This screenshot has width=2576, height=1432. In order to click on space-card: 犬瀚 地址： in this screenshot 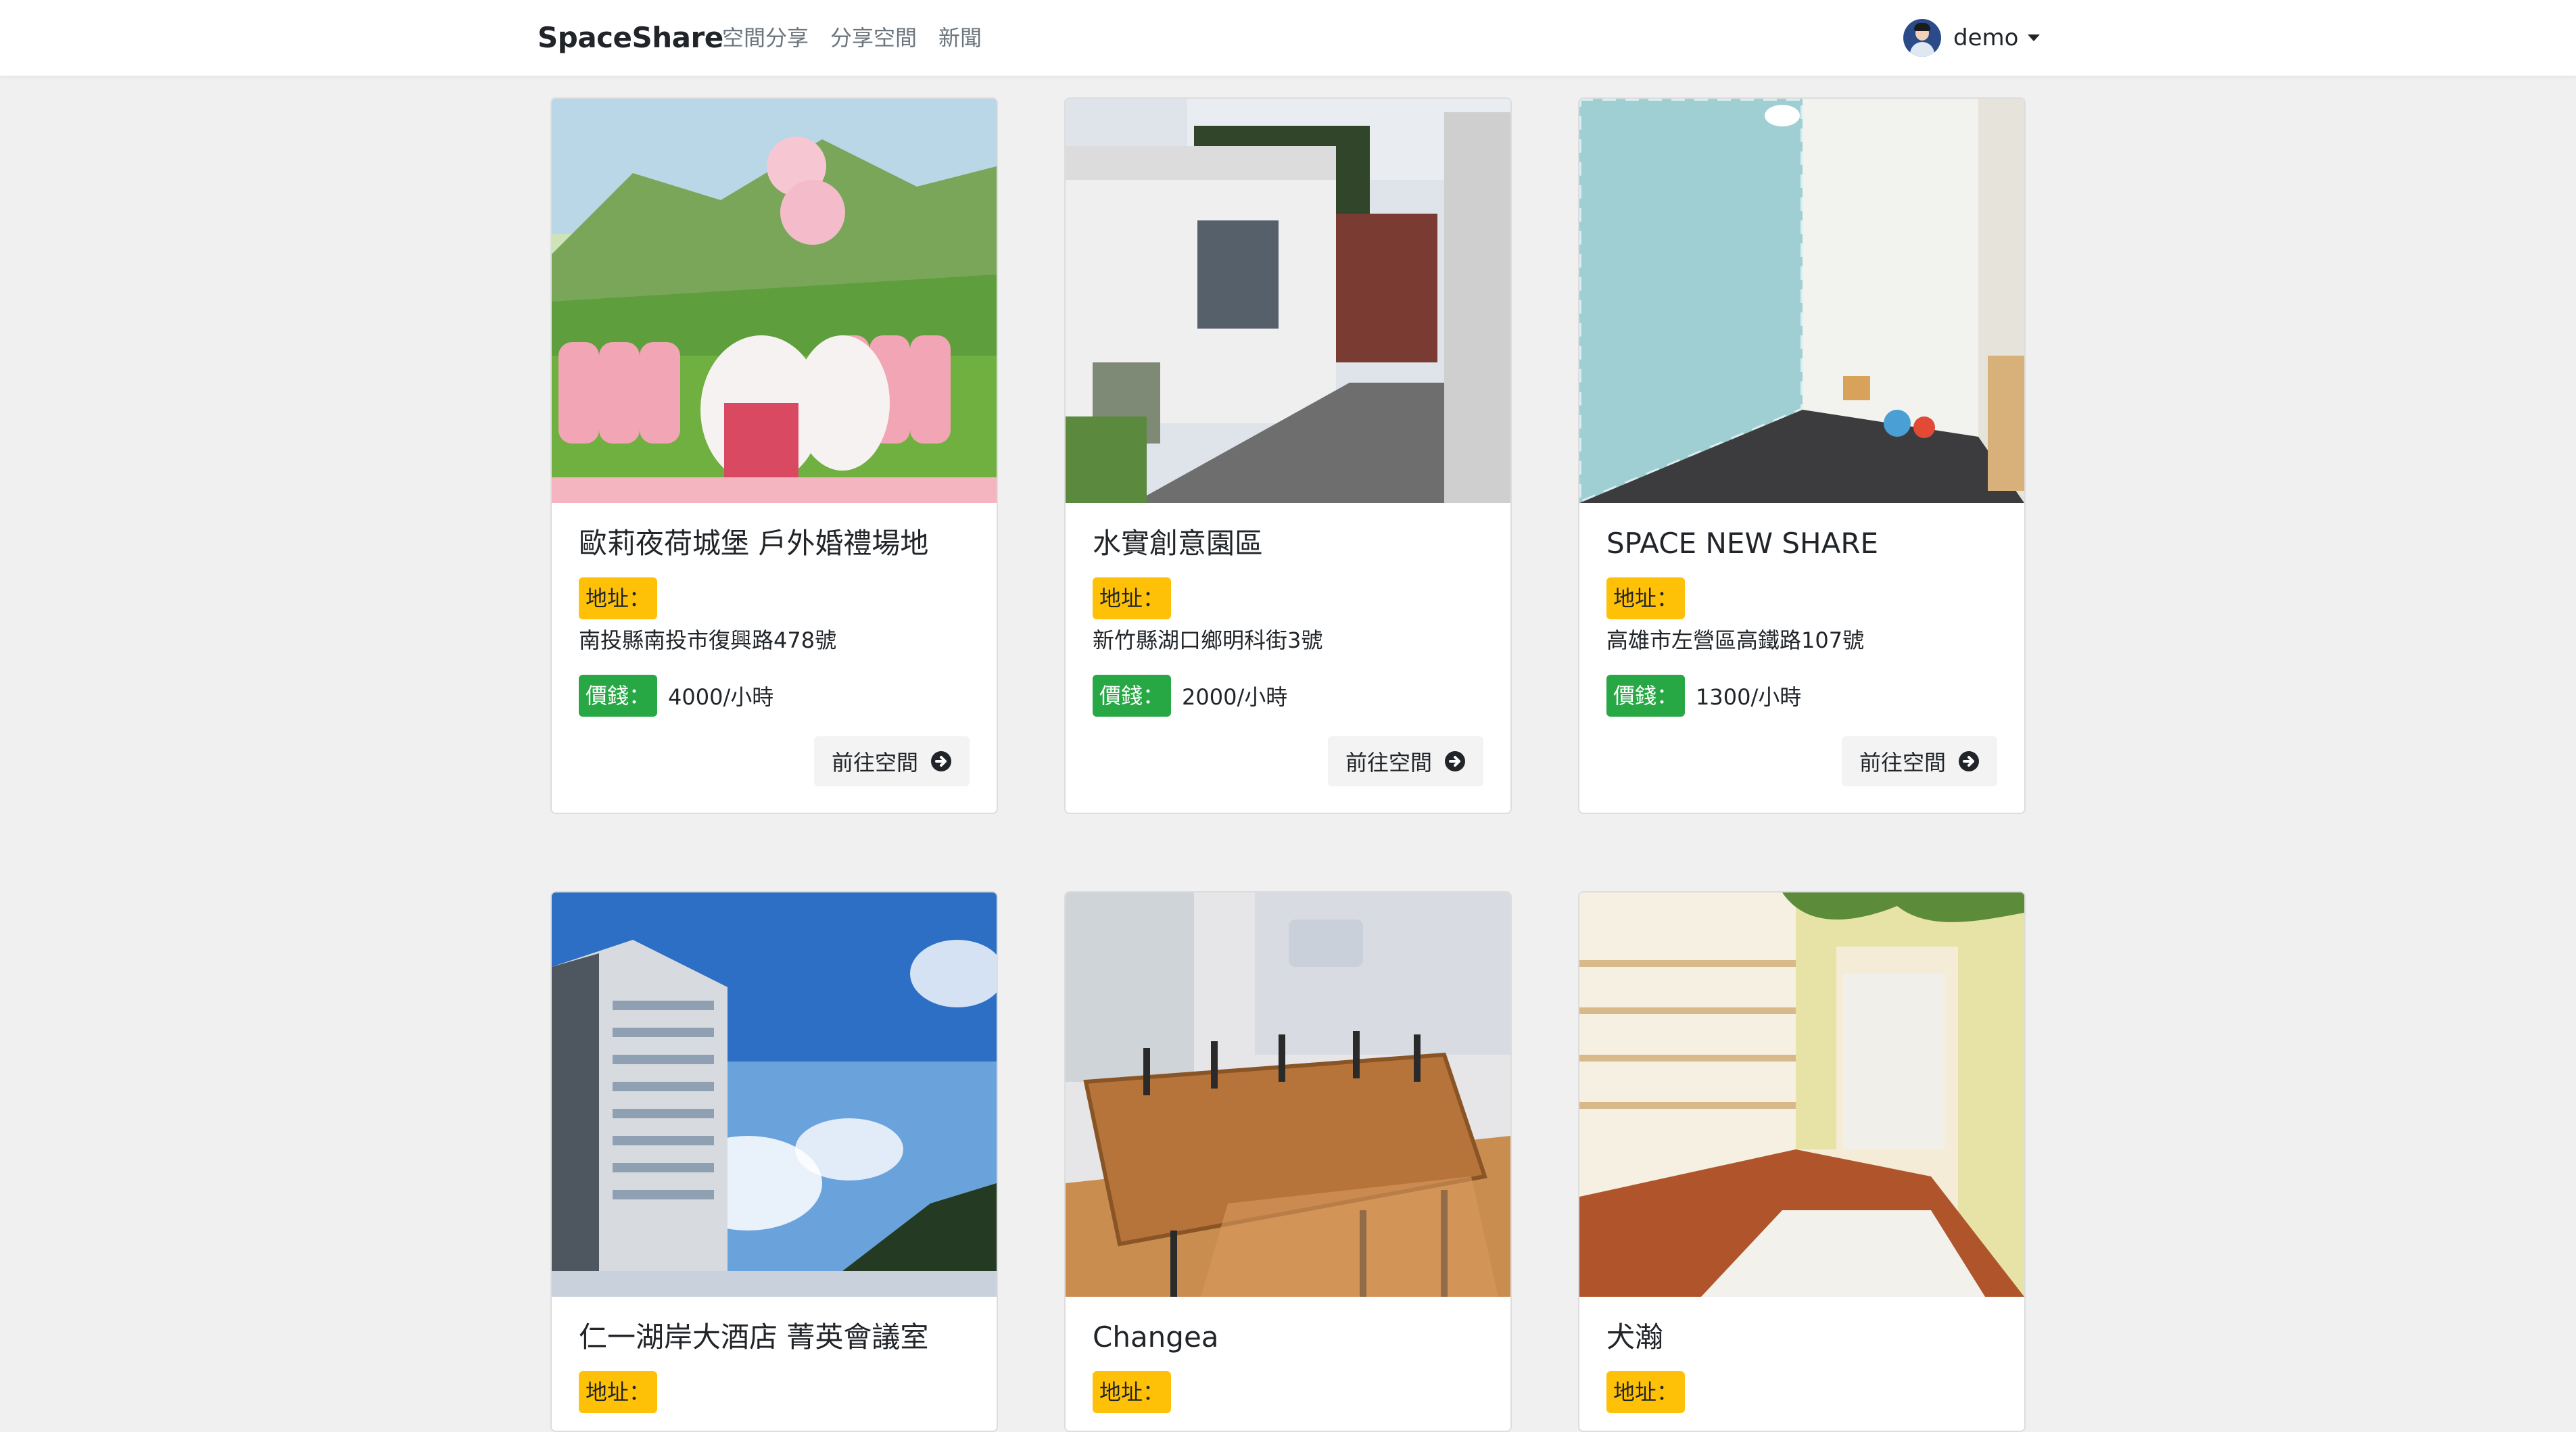, I will do `click(1802, 1161)`.